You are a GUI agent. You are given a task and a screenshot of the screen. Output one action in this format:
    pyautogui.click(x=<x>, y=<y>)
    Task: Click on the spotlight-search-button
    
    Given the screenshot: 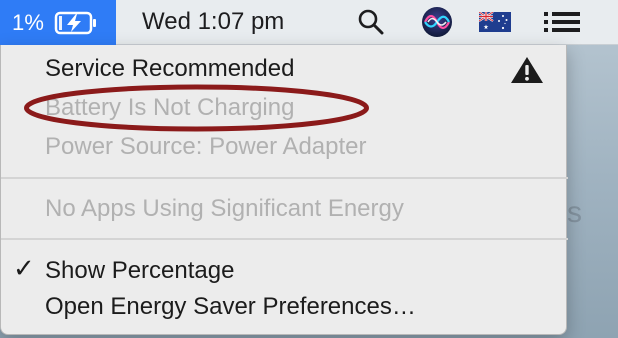 What is the action you would take?
    pyautogui.click(x=371, y=22)
    